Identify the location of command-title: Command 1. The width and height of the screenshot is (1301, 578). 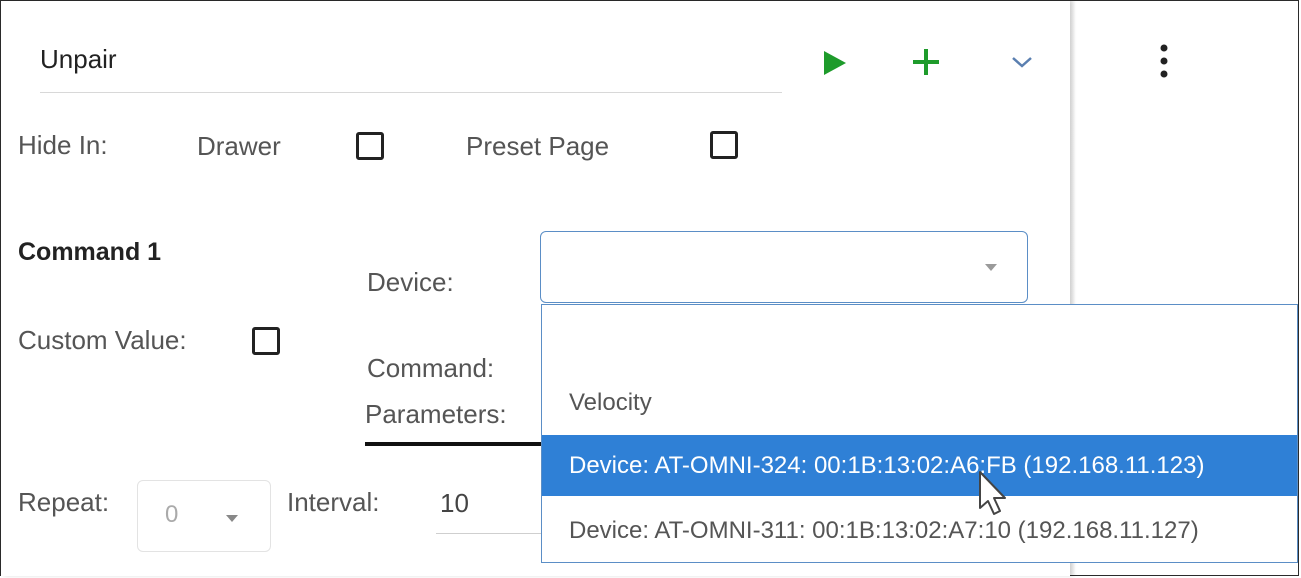
(90, 252).